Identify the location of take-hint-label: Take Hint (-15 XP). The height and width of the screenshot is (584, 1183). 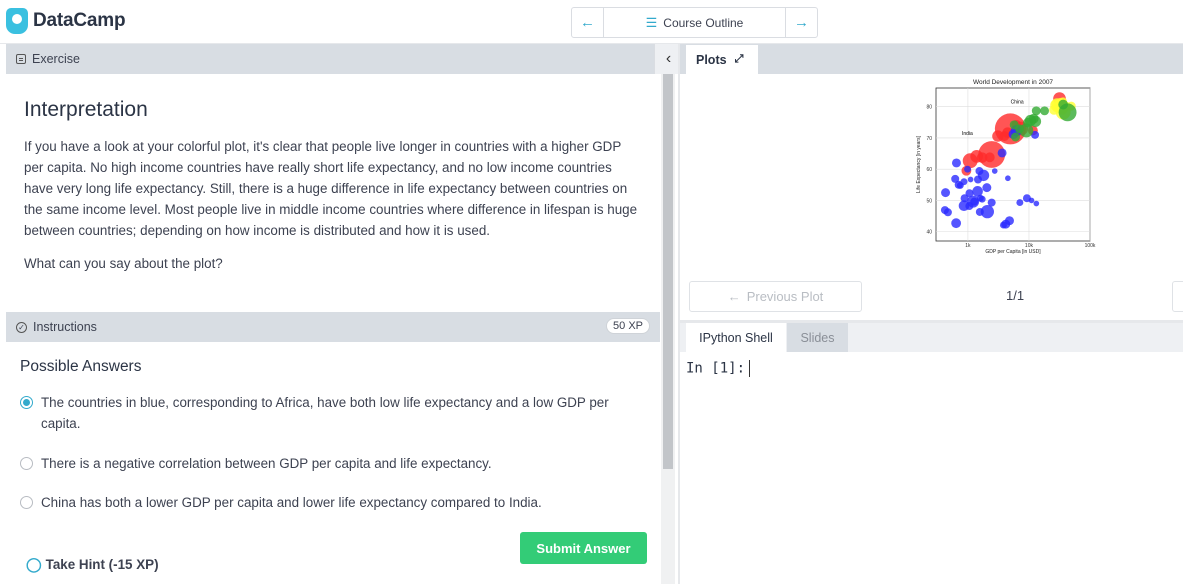
(102, 564).